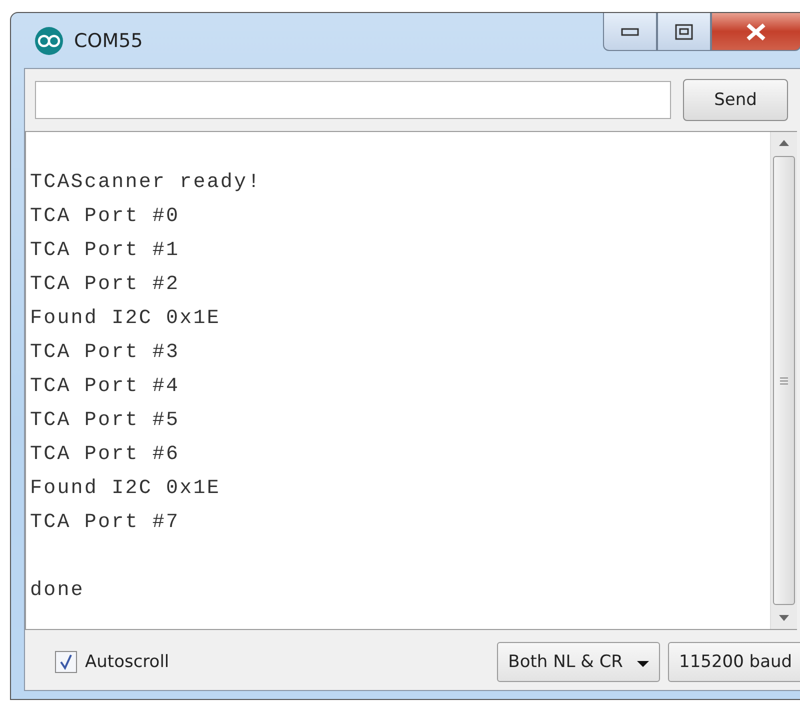 Image resolution: width=800 pixels, height=702 pixels. Describe the element at coordinates (49, 41) in the screenshot. I see `infinity-logo-icon` at that location.